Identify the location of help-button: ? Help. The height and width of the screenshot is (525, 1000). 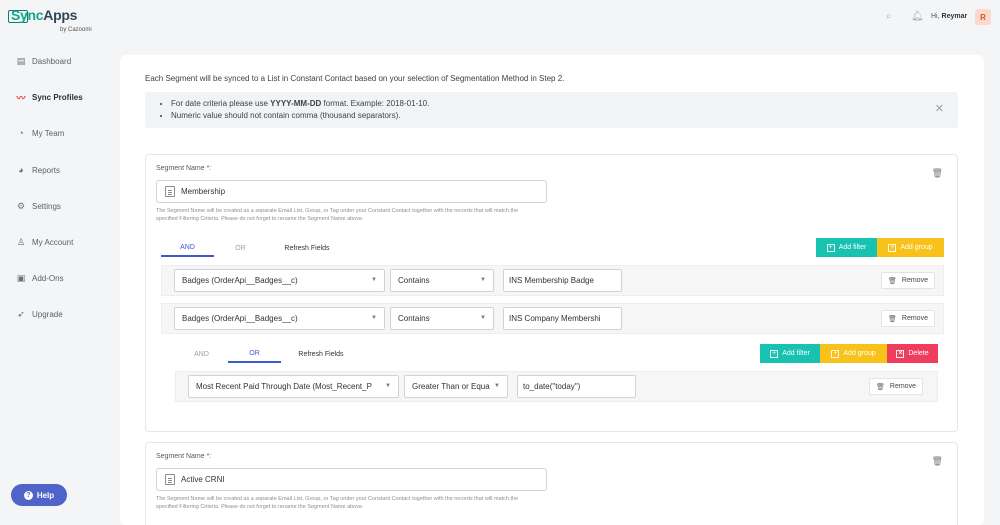
(39, 495).